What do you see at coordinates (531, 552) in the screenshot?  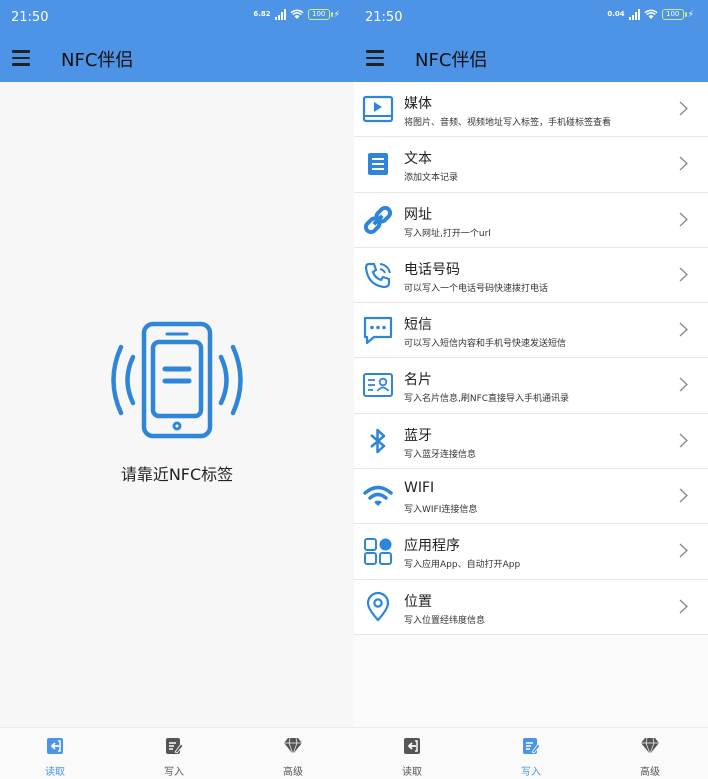 I see `list-item-apps: 应用程序 写入应用App、自动打开App` at bounding box center [531, 552].